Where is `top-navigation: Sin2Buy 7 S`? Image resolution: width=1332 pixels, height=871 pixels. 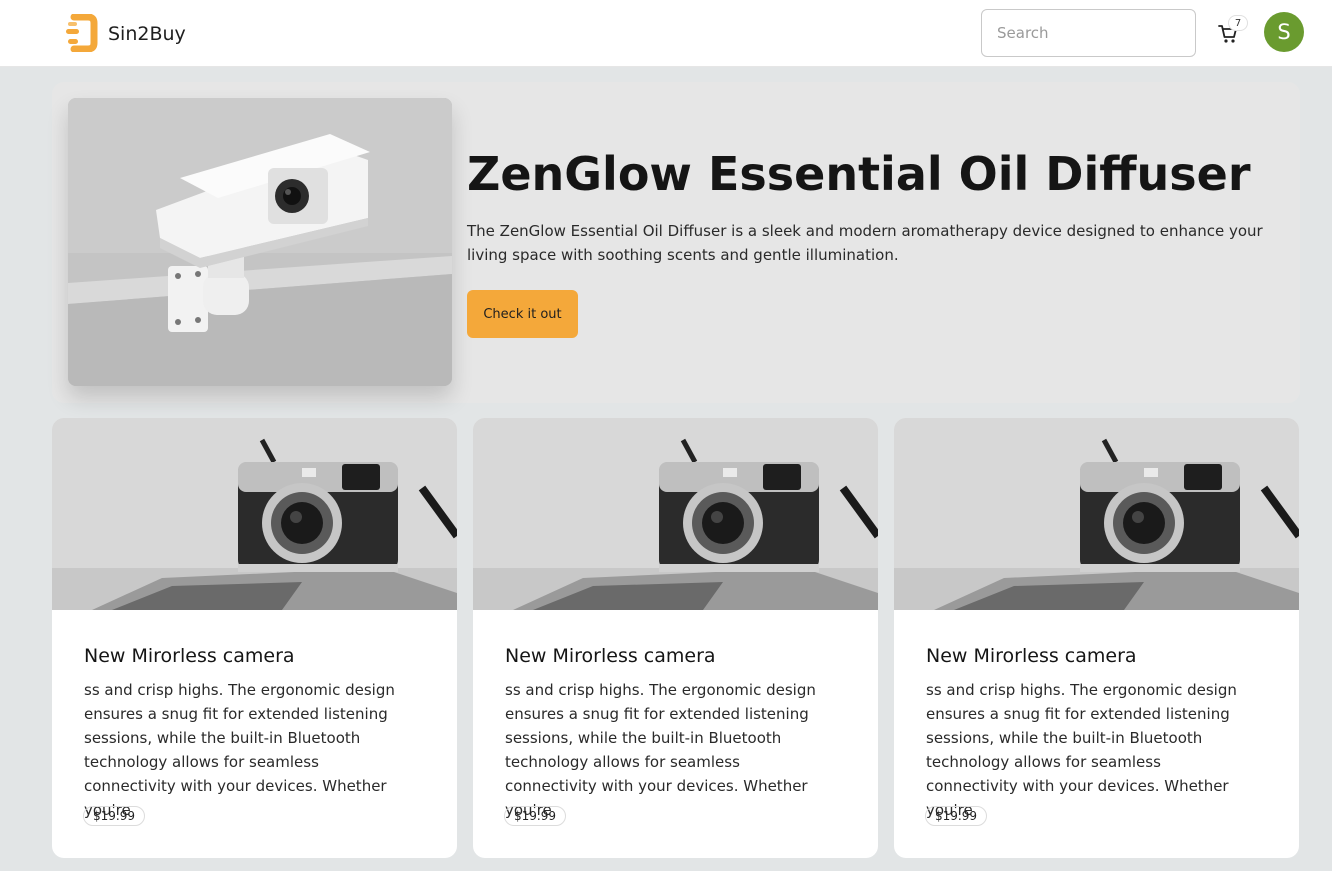 top-navigation: Sin2Buy 7 S is located at coordinates (666, 33).